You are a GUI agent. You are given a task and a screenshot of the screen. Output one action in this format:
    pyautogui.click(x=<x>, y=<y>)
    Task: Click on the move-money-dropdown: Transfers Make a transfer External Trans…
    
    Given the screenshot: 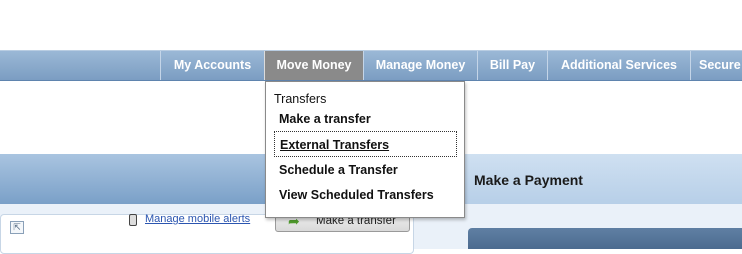 What is the action you would take?
    pyautogui.click(x=365, y=149)
    